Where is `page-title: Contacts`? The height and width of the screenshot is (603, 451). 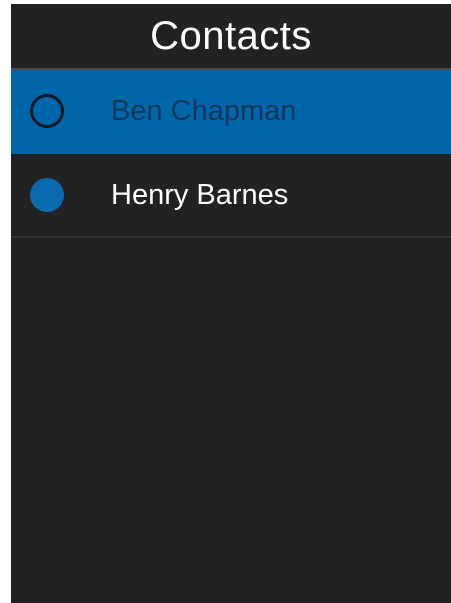 page-title: Contacts is located at coordinates (231, 37).